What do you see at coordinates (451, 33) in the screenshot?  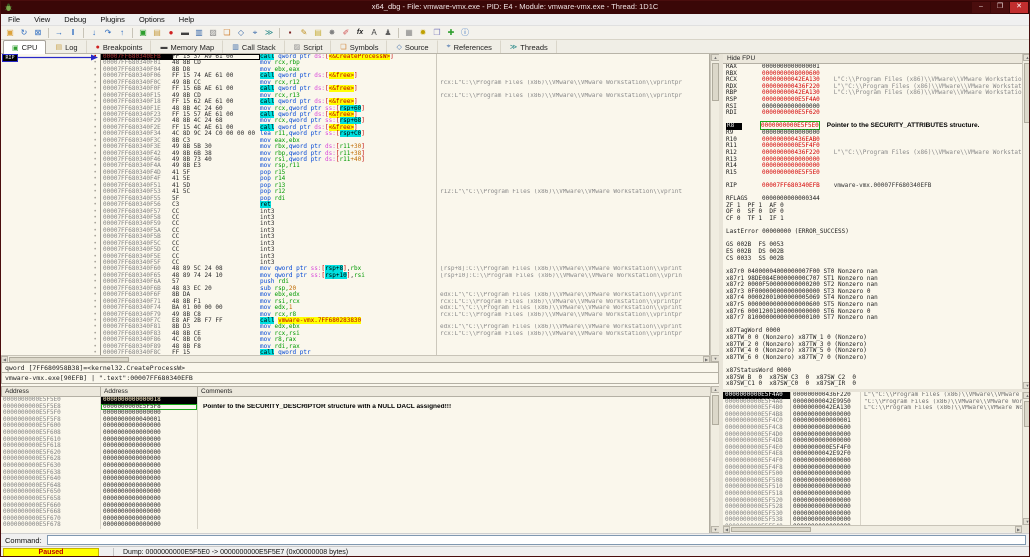 I see `plugins-icon: ✚` at bounding box center [451, 33].